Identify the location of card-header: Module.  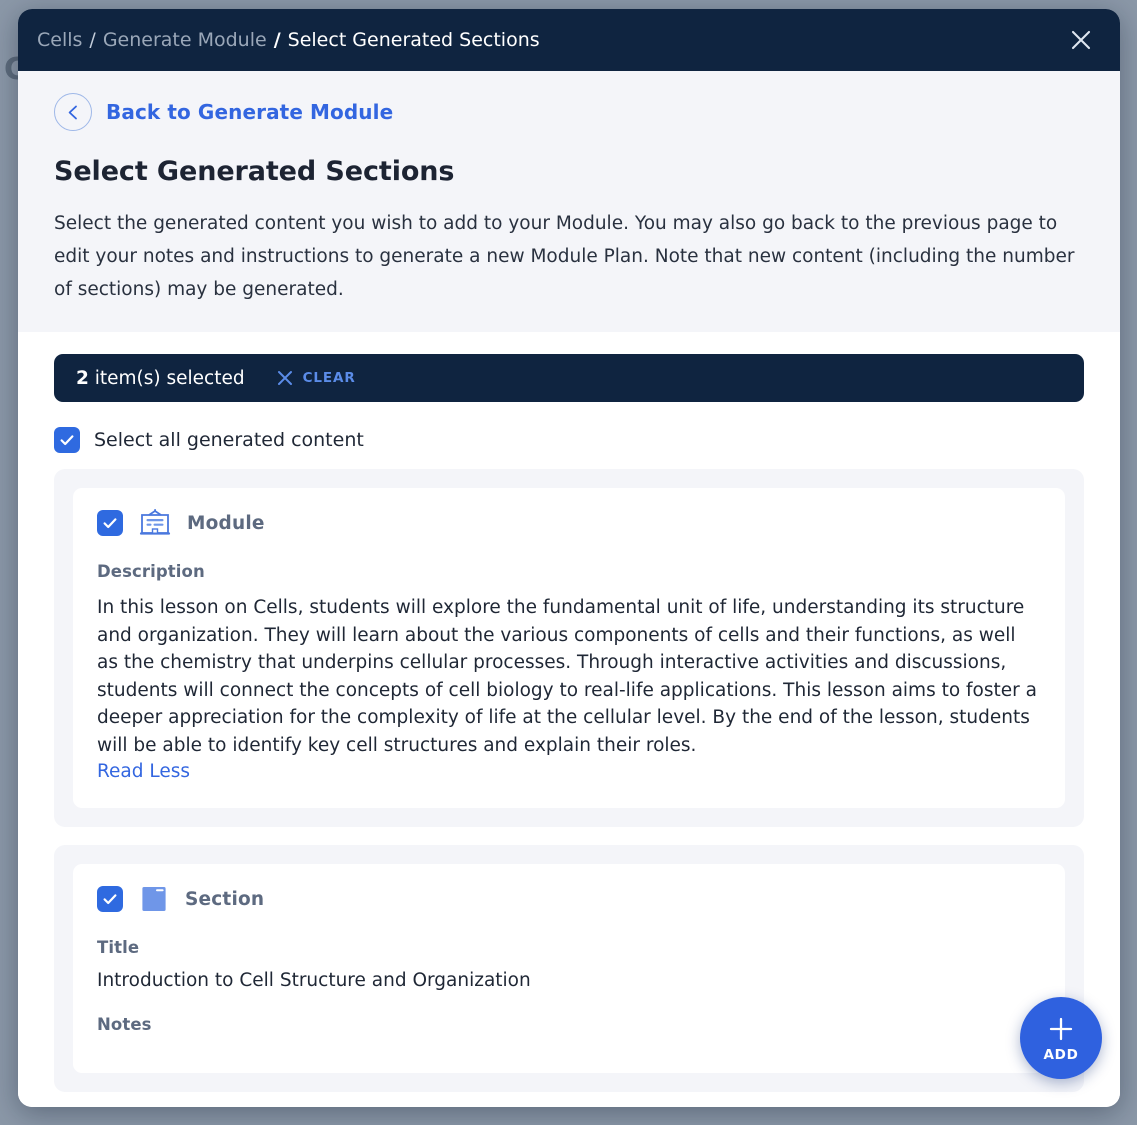
(569, 523).